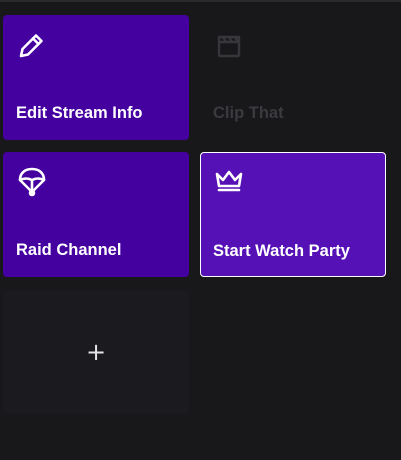 The height and width of the screenshot is (460, 401). What do you see at coordinates (248, 113) in the screenshot?
I see `tile-label: Clip That` at bounding box center [248, 113].